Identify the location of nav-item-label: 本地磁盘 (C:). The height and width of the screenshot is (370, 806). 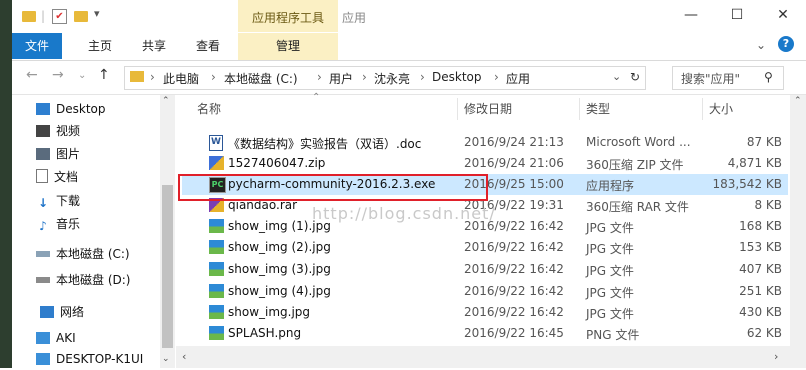
(93, 254).